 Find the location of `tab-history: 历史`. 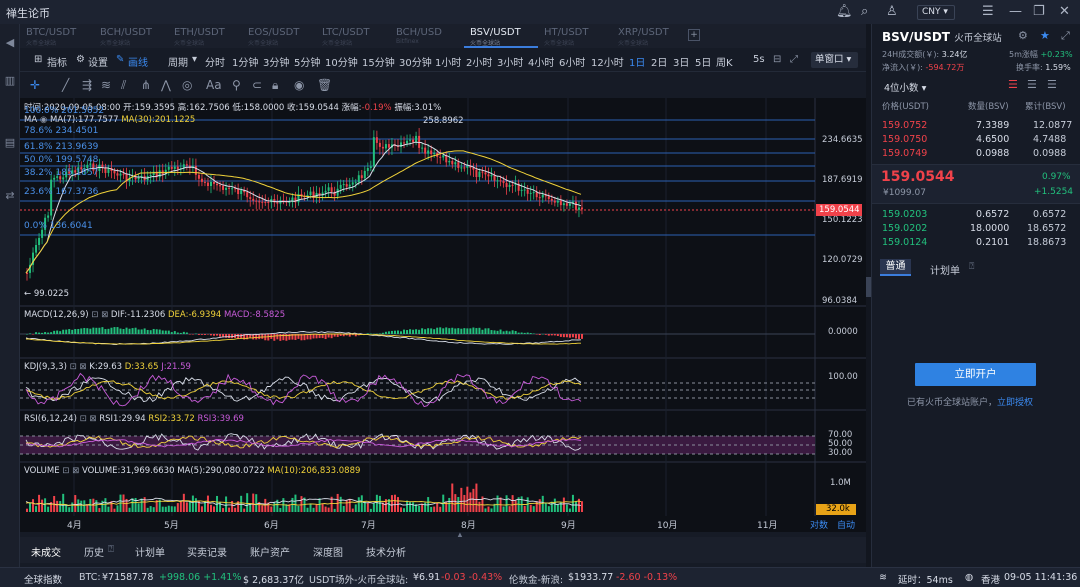

tab-history: 历史 is located at coordinates (94, 551).